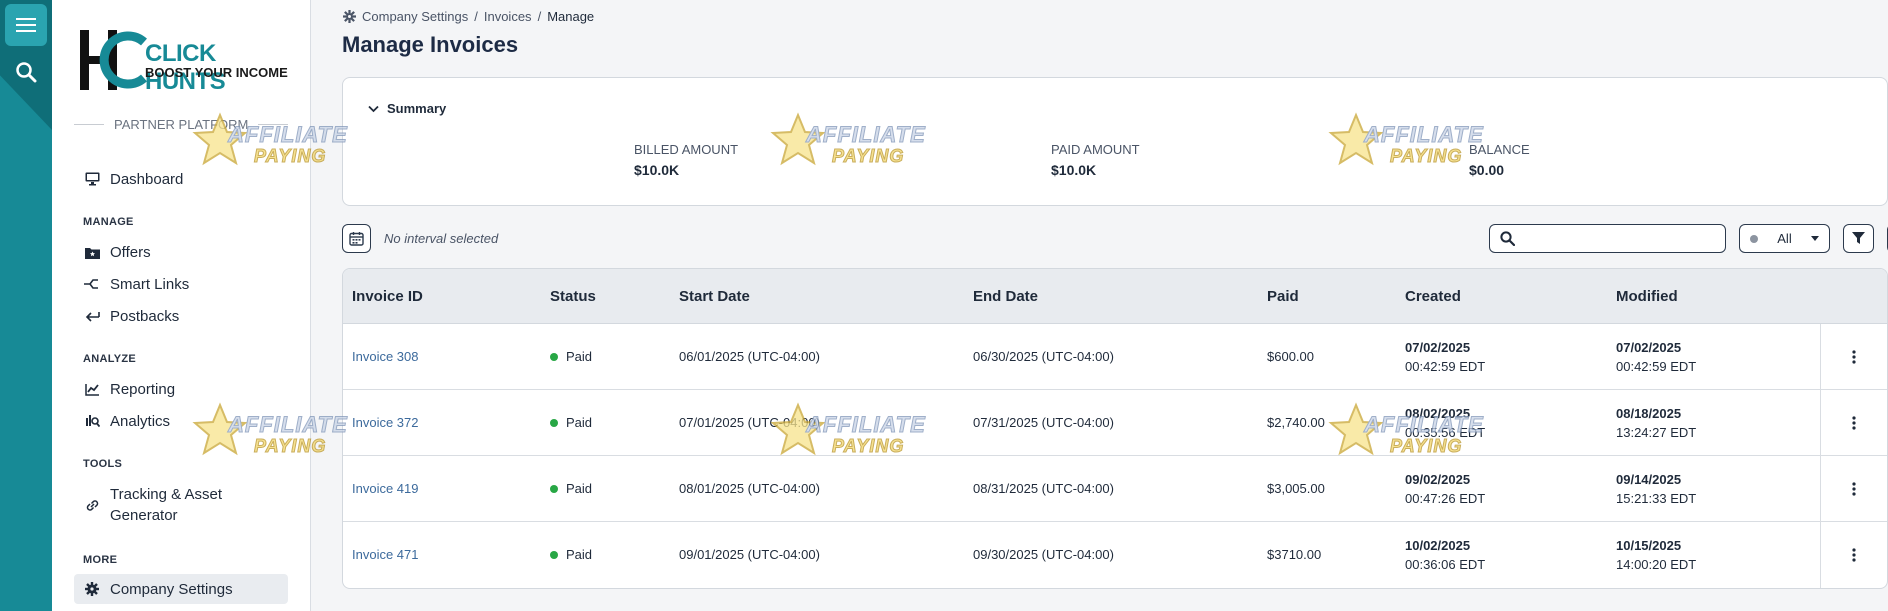  Describe the element at coordinates (686, 149) in the screenshot. I see `metric-label: BILLED AMOUNT` at that location.